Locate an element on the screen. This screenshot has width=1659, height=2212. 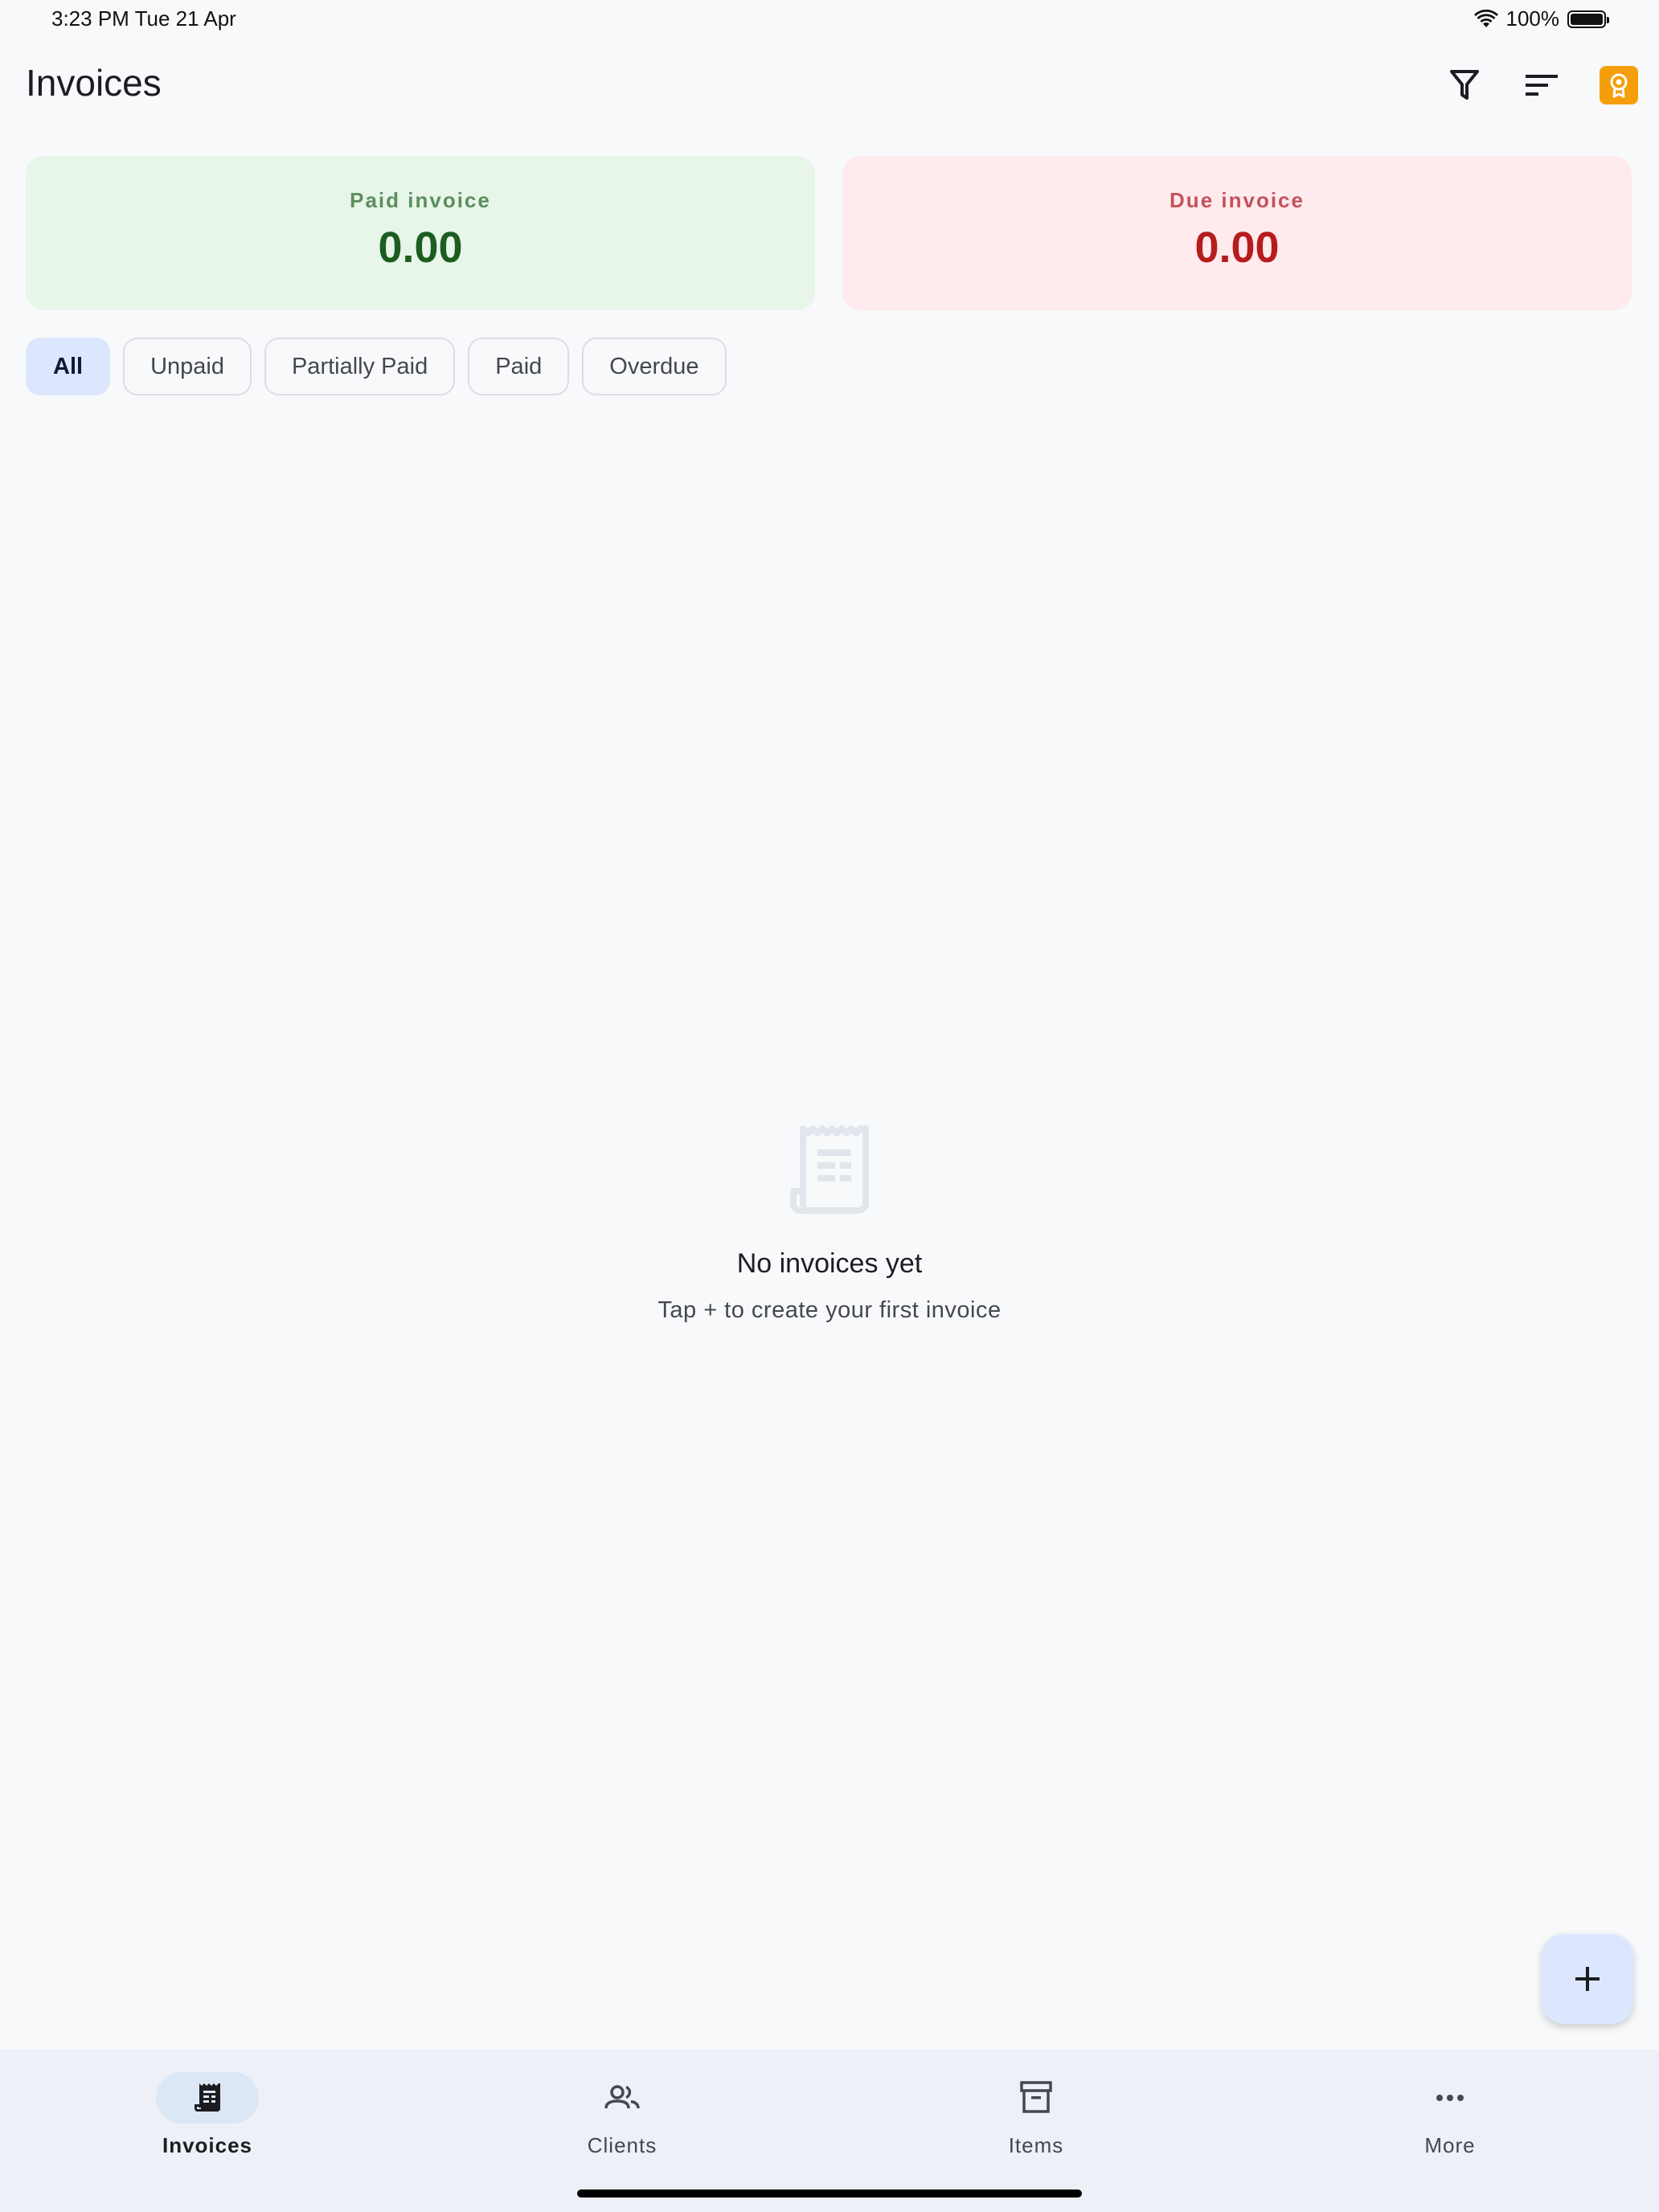
nav-item-clients: Clients is located at coordinates (622, 2115).